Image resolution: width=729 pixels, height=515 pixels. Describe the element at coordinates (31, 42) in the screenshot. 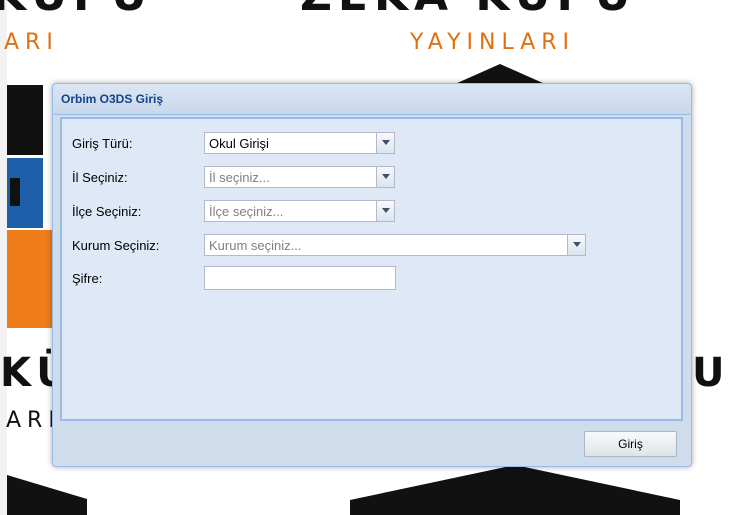

I see `background-subtitle-left: ARI` at that location.